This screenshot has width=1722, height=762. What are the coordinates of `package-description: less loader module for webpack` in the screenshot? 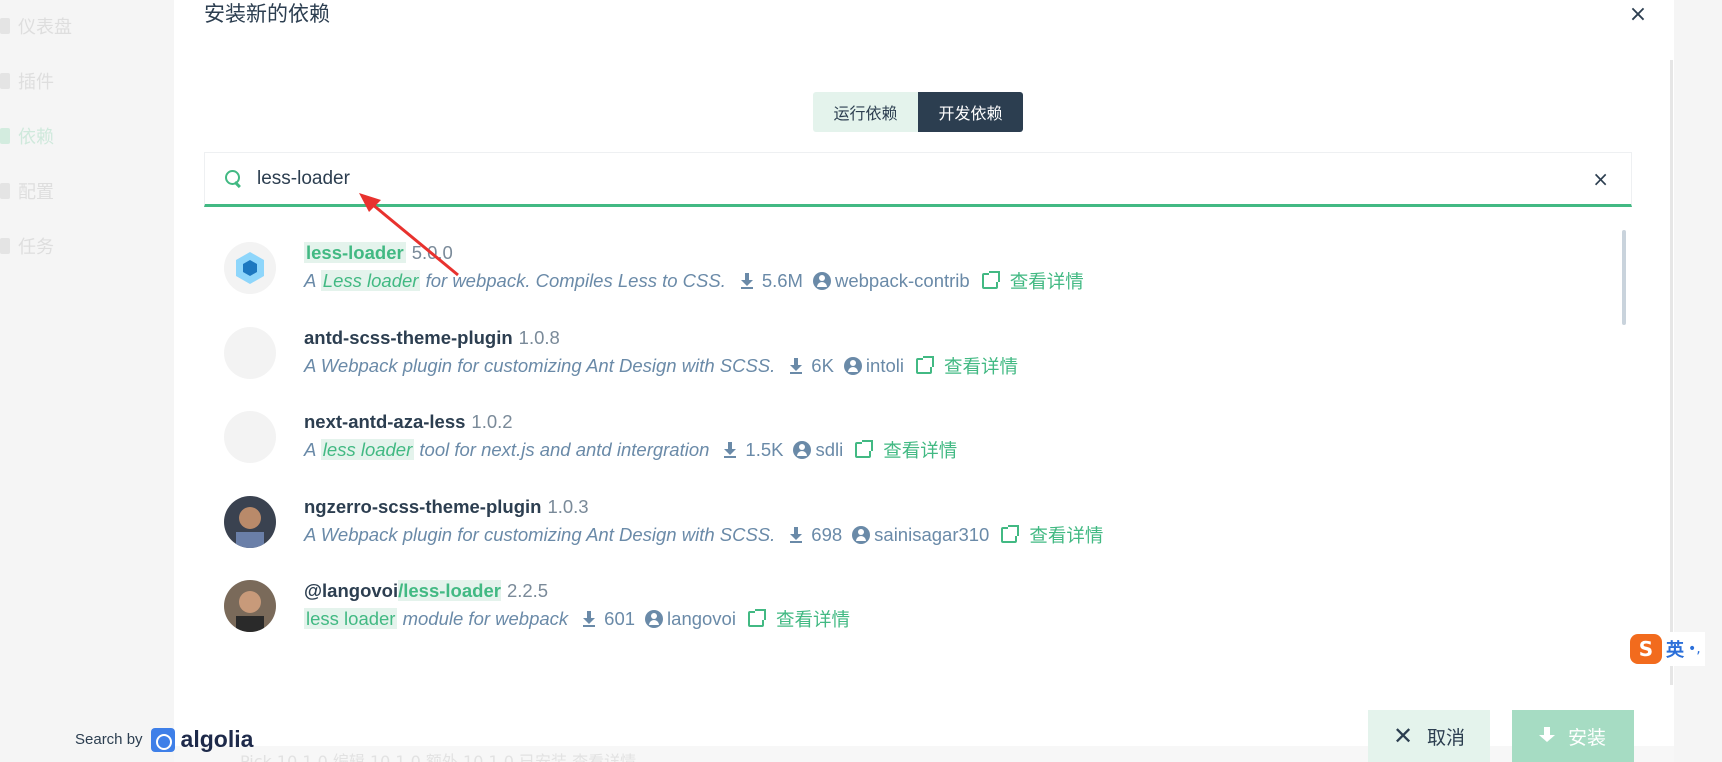 It's located at (436, 618).